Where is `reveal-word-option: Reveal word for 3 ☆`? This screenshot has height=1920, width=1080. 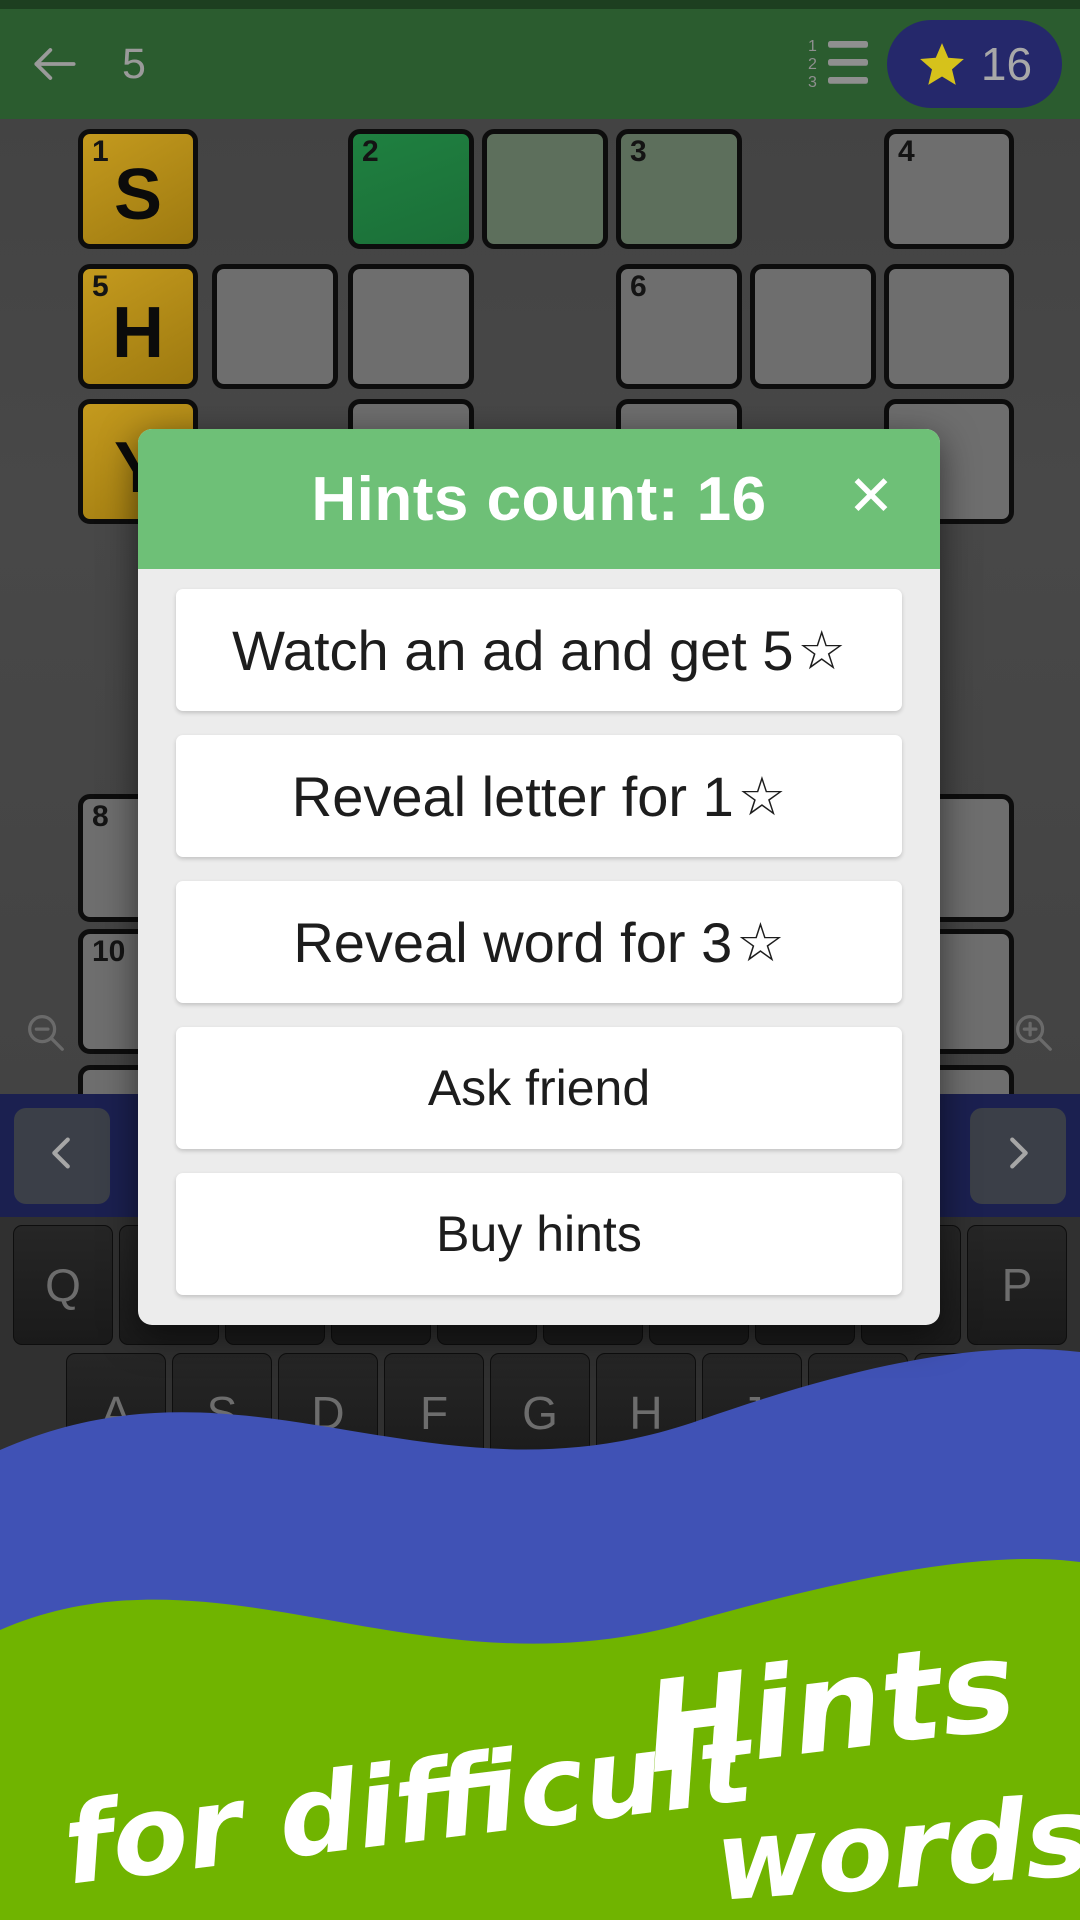 reveal-word-option: Reveal word for 3 ☆ is located at coordinates (539, 942).